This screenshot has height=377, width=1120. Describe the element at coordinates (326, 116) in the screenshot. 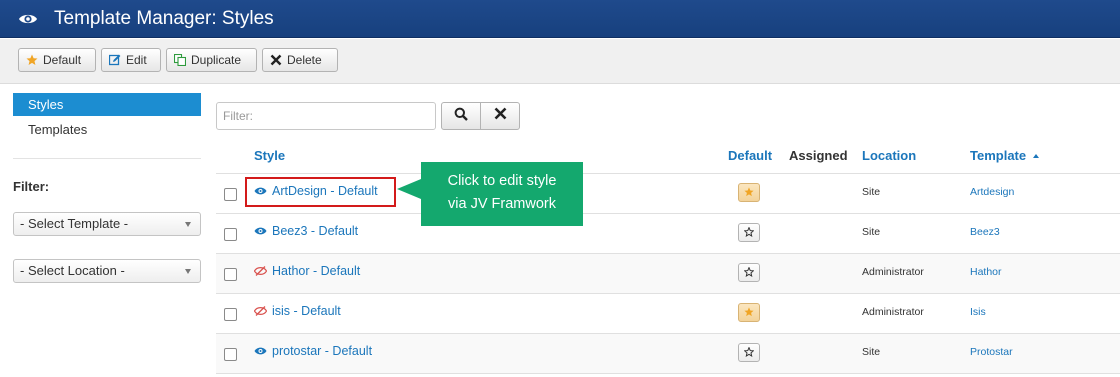

I see `search-input` at that location.